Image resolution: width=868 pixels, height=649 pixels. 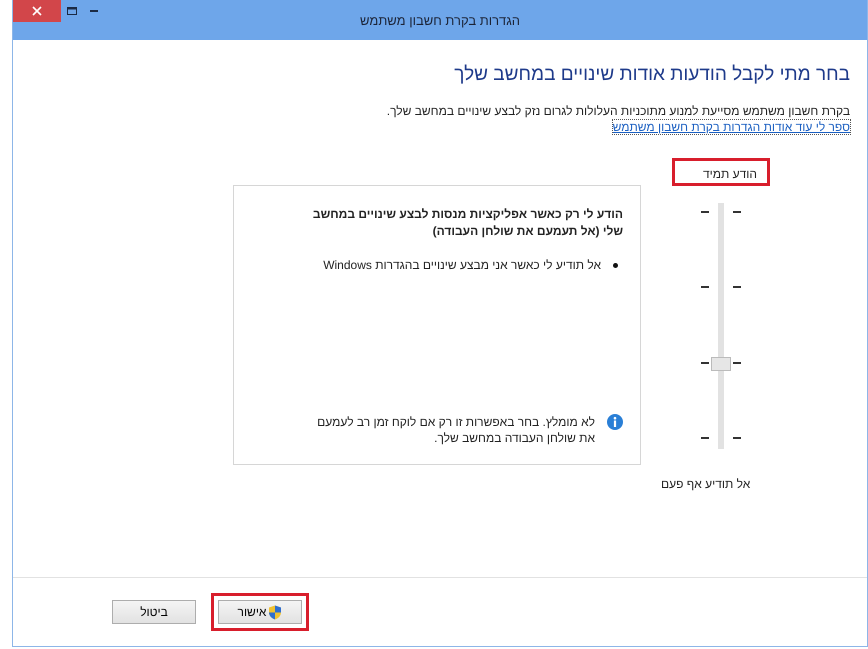 I want to click on learn-more-link: ספר לי עוד אודות הגדרות בקרת חשבון משתמש, so click(x=731, y=127).